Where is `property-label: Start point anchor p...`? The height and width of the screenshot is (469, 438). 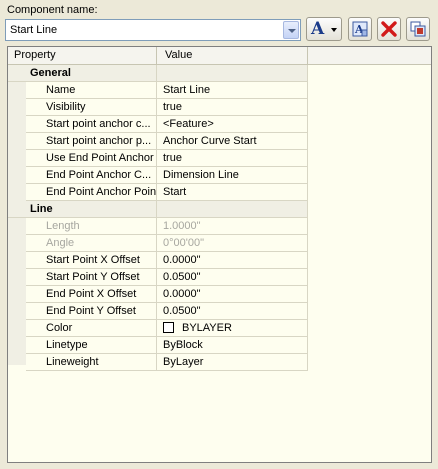
property-label: Start point anchor p... is located at coordinates (91, 141).